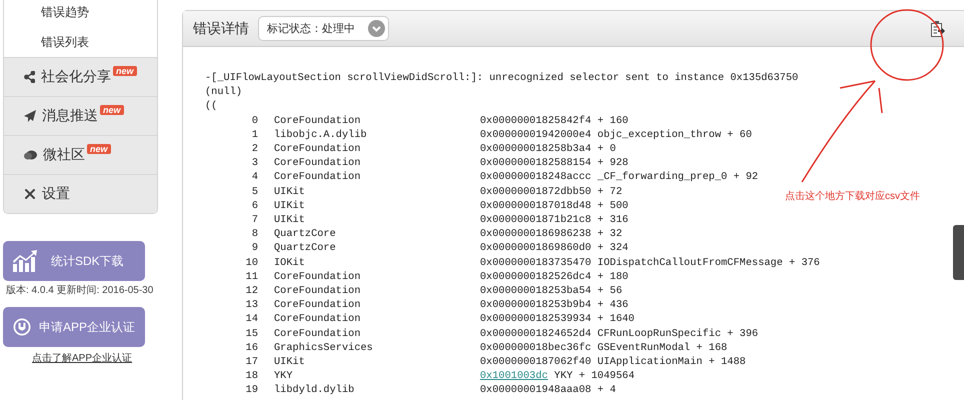 The image size is (964, 400). What do you see at coordinates (612, 220) in the screenshot?
I see `frame-symbol: + 316` at bounding box center [612, 220].